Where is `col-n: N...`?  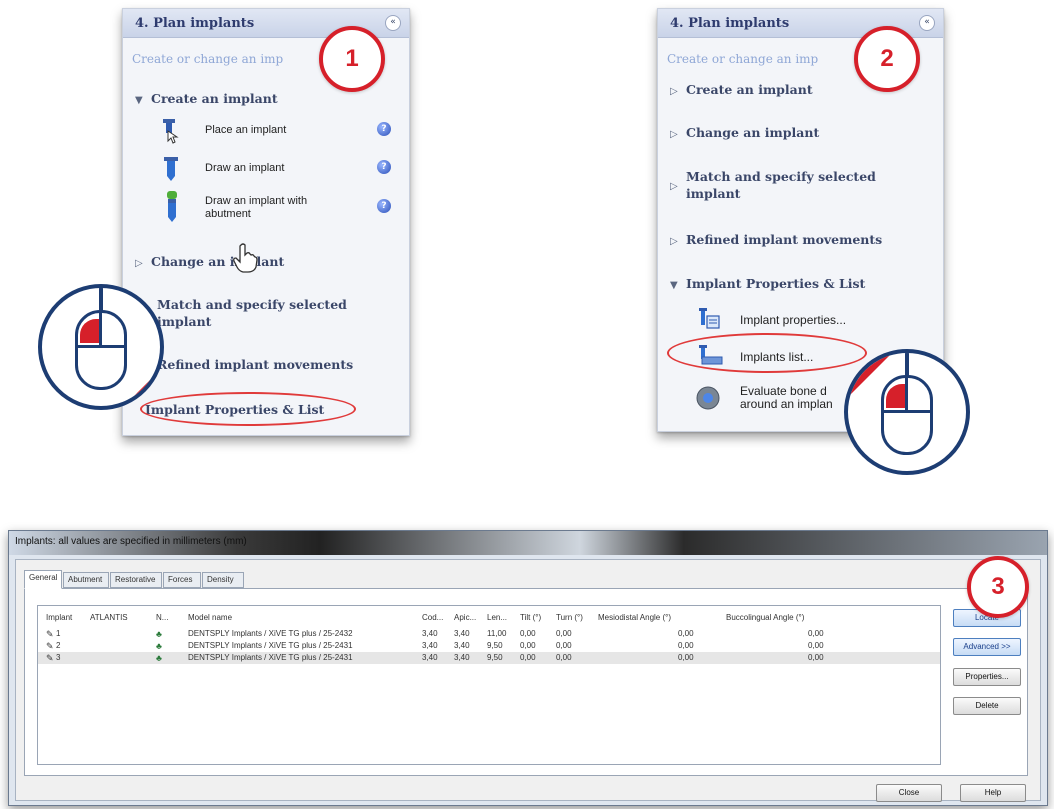 col-n: N... is located at coordinates (162, 618).